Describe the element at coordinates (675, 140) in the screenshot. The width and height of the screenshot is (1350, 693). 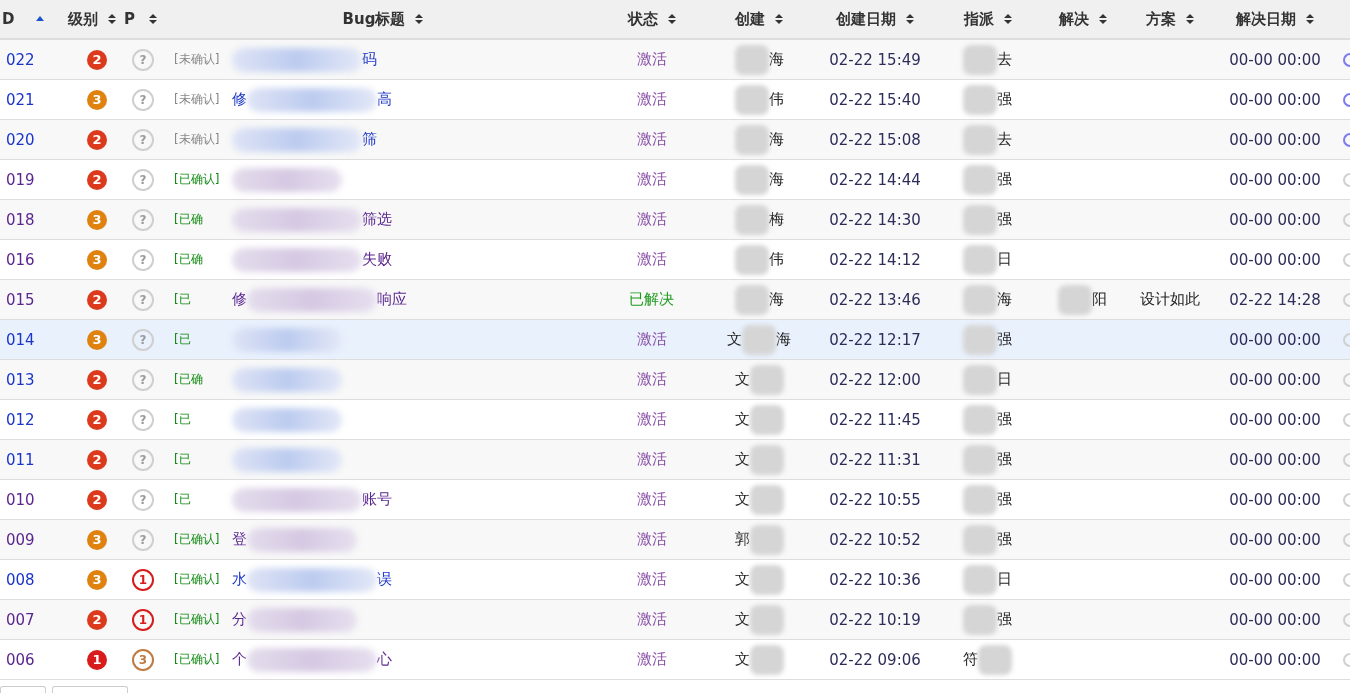
I see `table-row: 020 2 ? [未确认] 筛 激活 海 02-22 15:08 去 00-00 00:00` at that location.